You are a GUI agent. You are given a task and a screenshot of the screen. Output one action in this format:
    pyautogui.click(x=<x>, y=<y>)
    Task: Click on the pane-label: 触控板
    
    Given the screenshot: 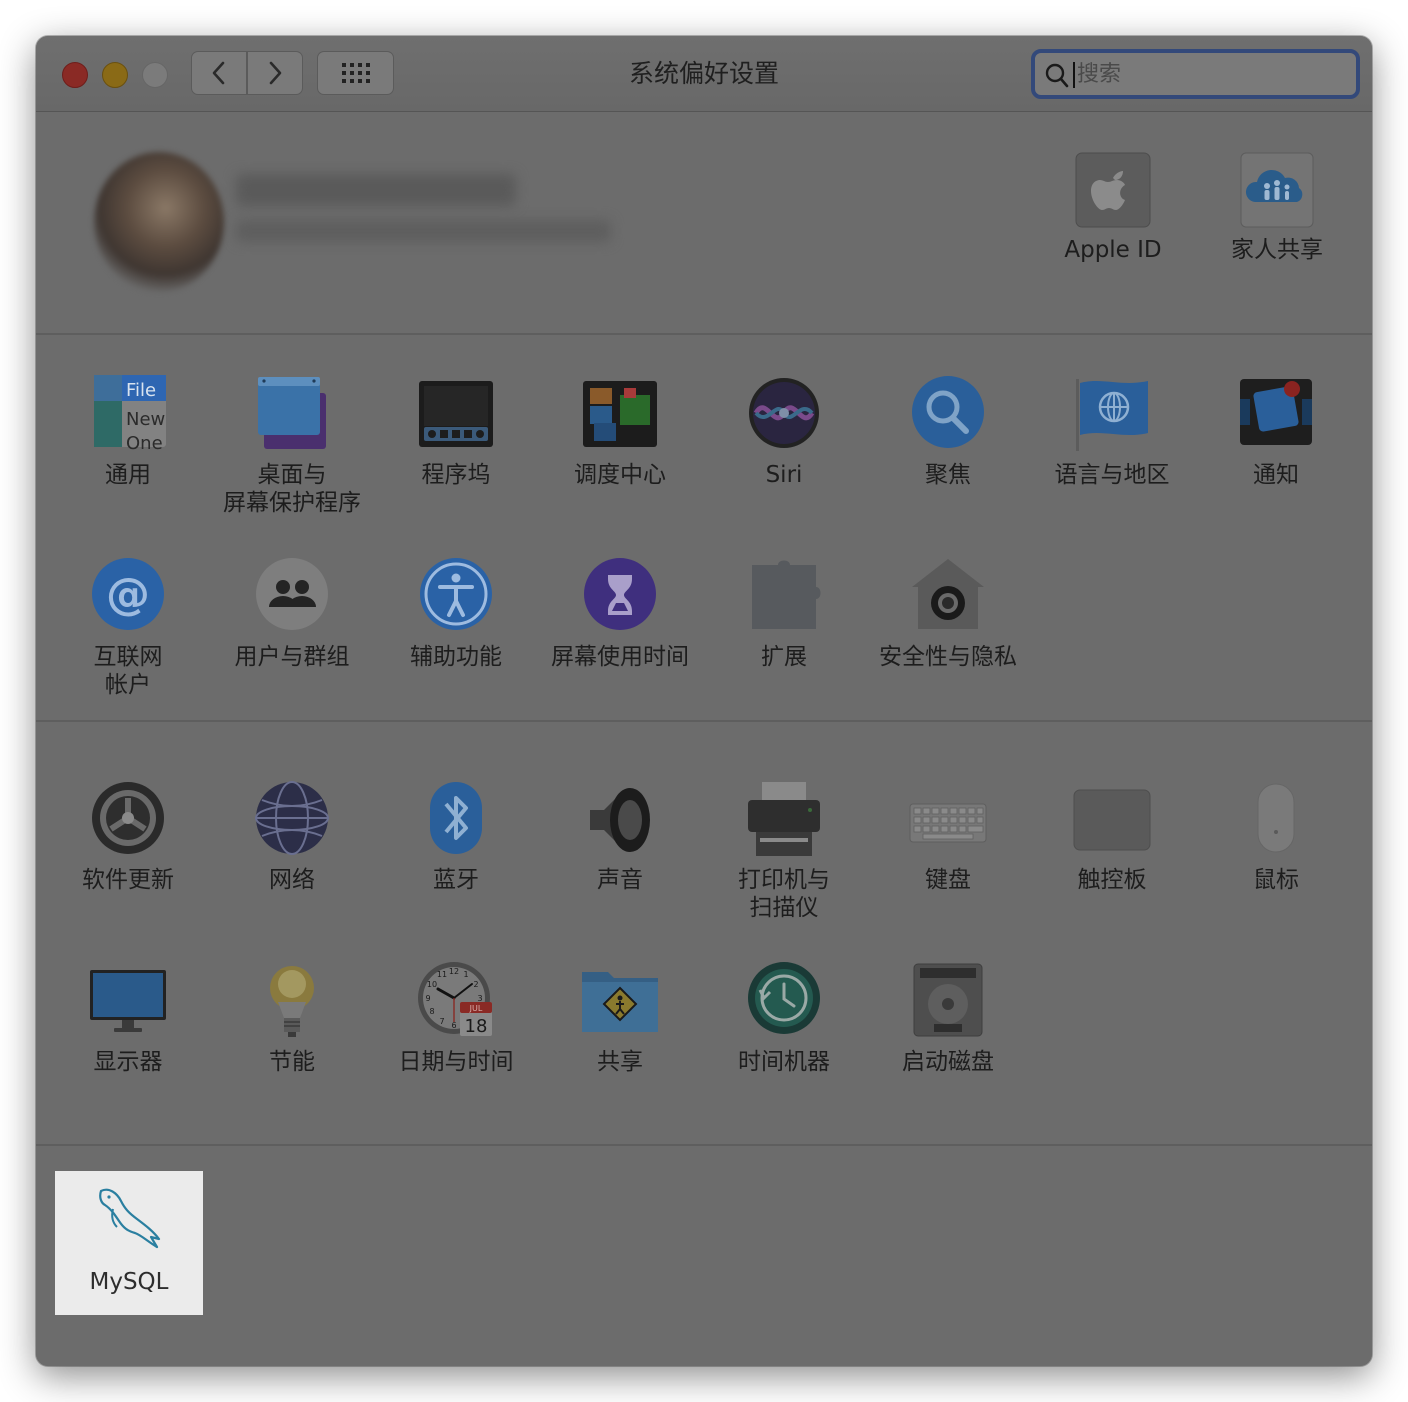 What is the action you would take?
    pyautogui.click(x=1112, y=880)
    